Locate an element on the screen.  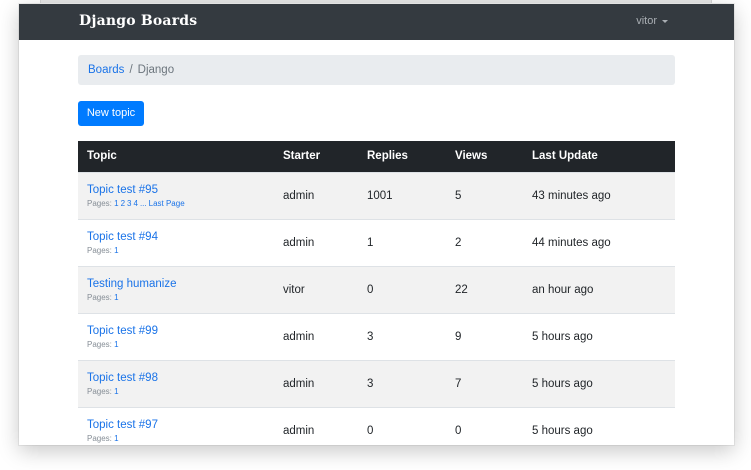
last-update-cell: an hour ago is located at coordinates (599, 289).